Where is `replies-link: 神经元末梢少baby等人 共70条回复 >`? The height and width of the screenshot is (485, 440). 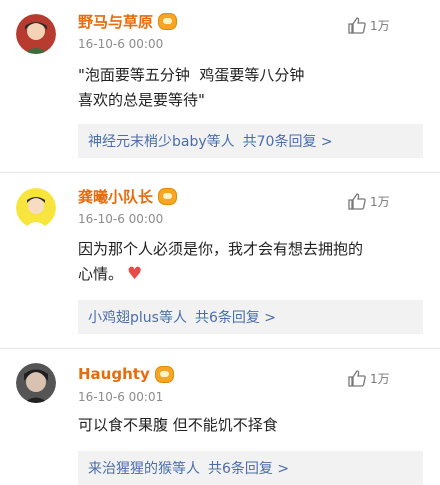
replies-link: 神经元末梢少baby等人 共70条回复 > is located at coordinates (250, 141).